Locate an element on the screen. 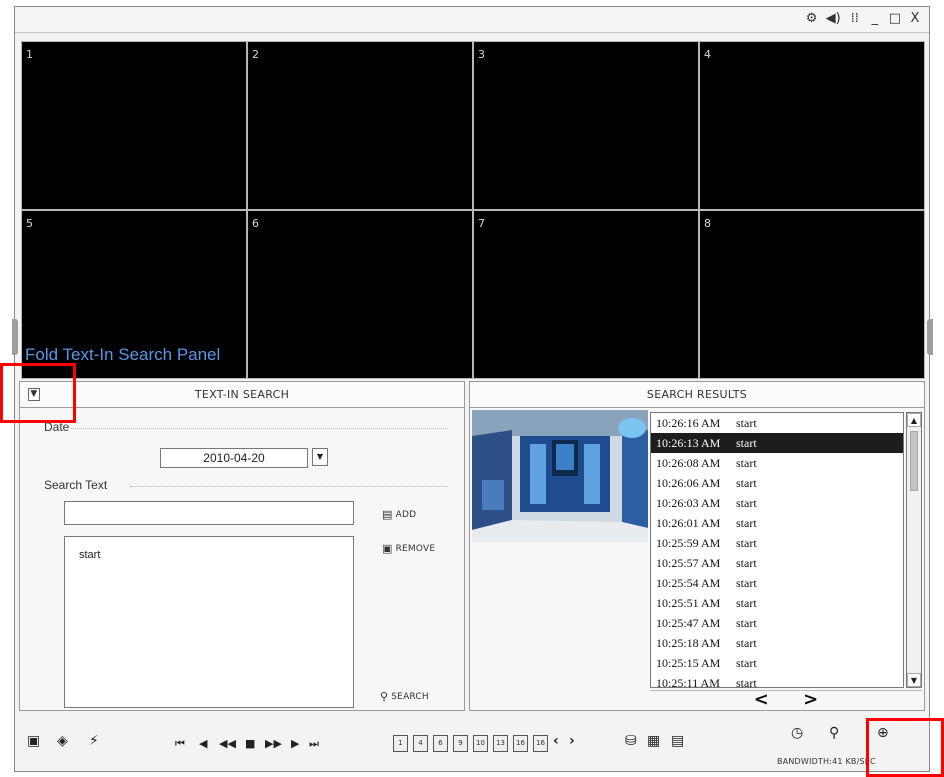 This screenshot has height=777, width=944. video-cell: 2 is located at coordinates (360, 125).